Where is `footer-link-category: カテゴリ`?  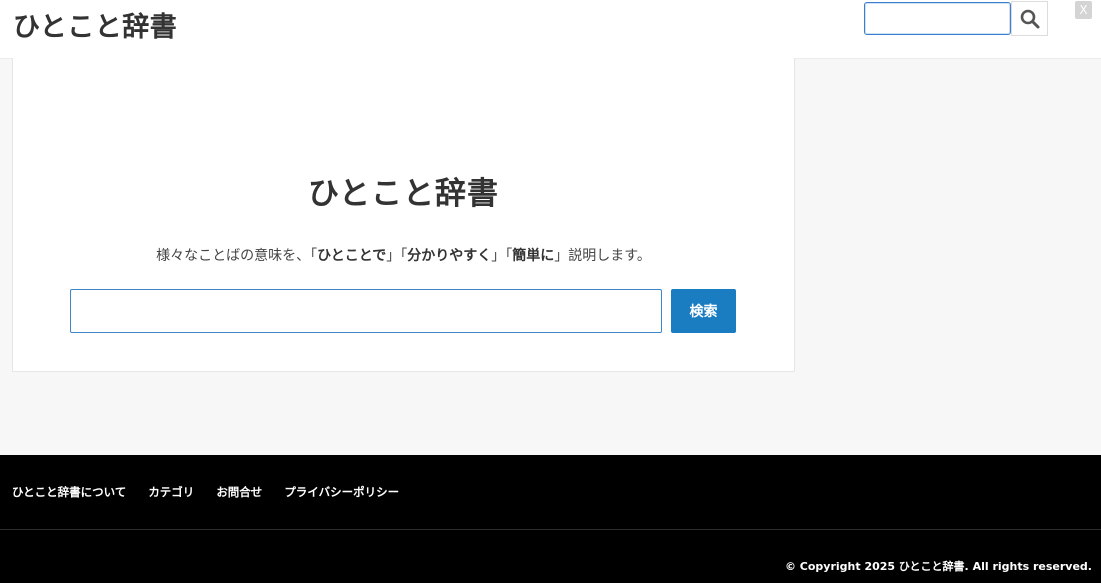
footer-link-category: カテゴリ is located at coordinates (171, 492).